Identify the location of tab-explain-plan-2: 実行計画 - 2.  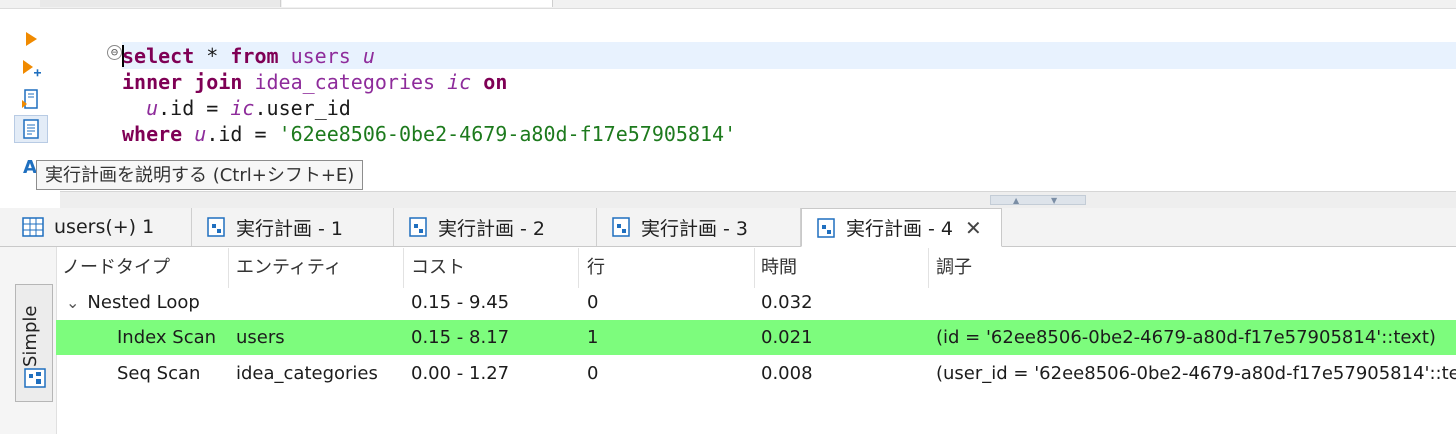
(495, 227).